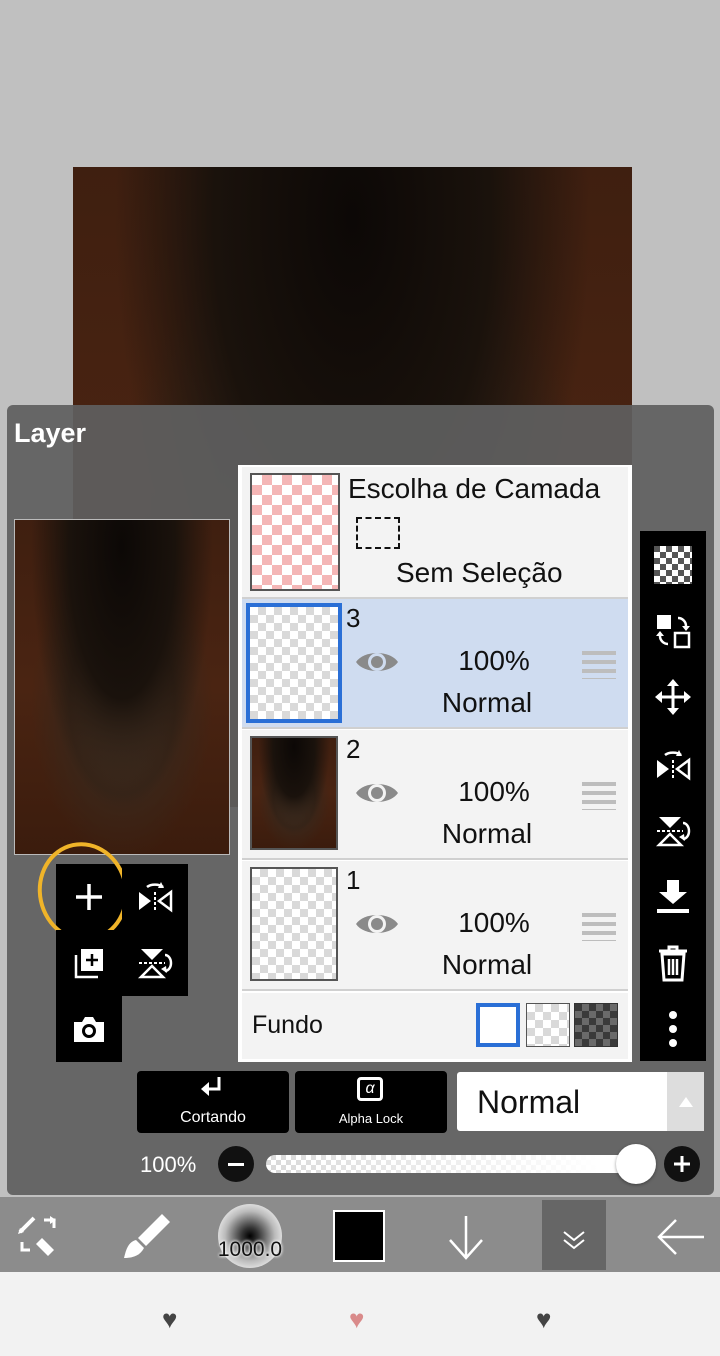 This screenshot has width=720, height=1356. I want to click on flip-vertical-button, so click(155, 963).